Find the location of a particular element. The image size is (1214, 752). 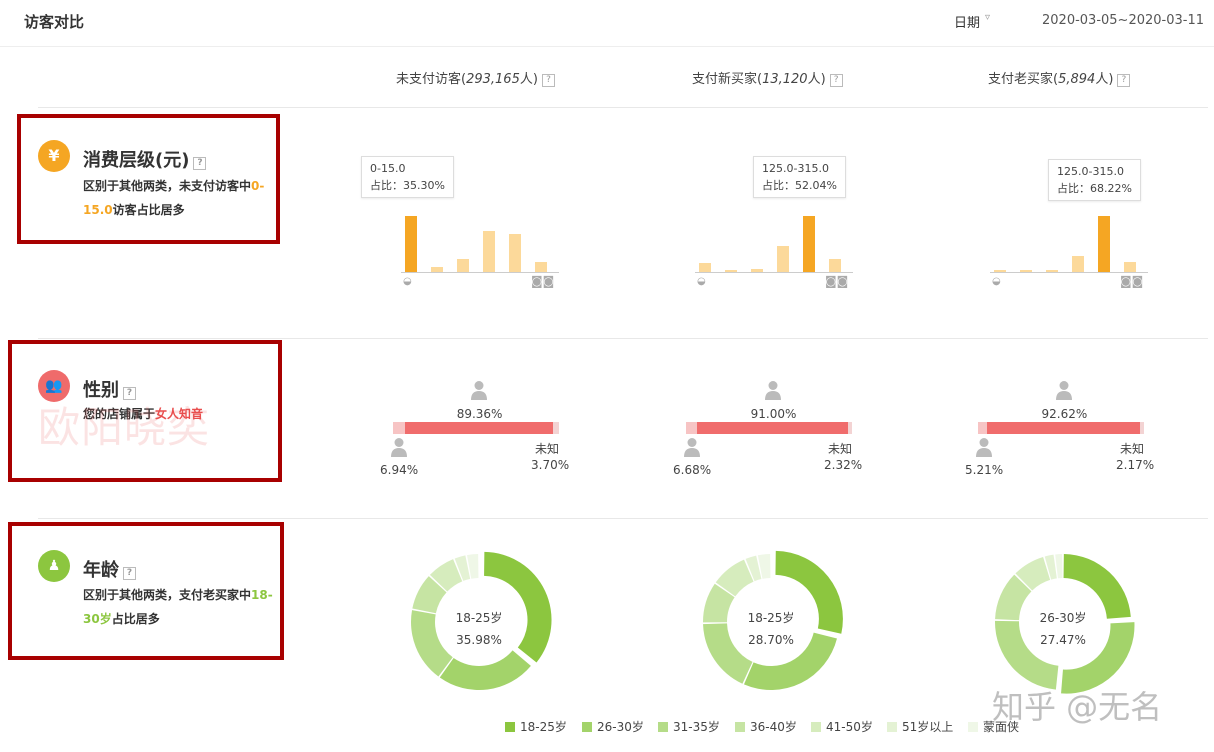

legend-label: 41-50岁 is located at coordinates (849, 727).